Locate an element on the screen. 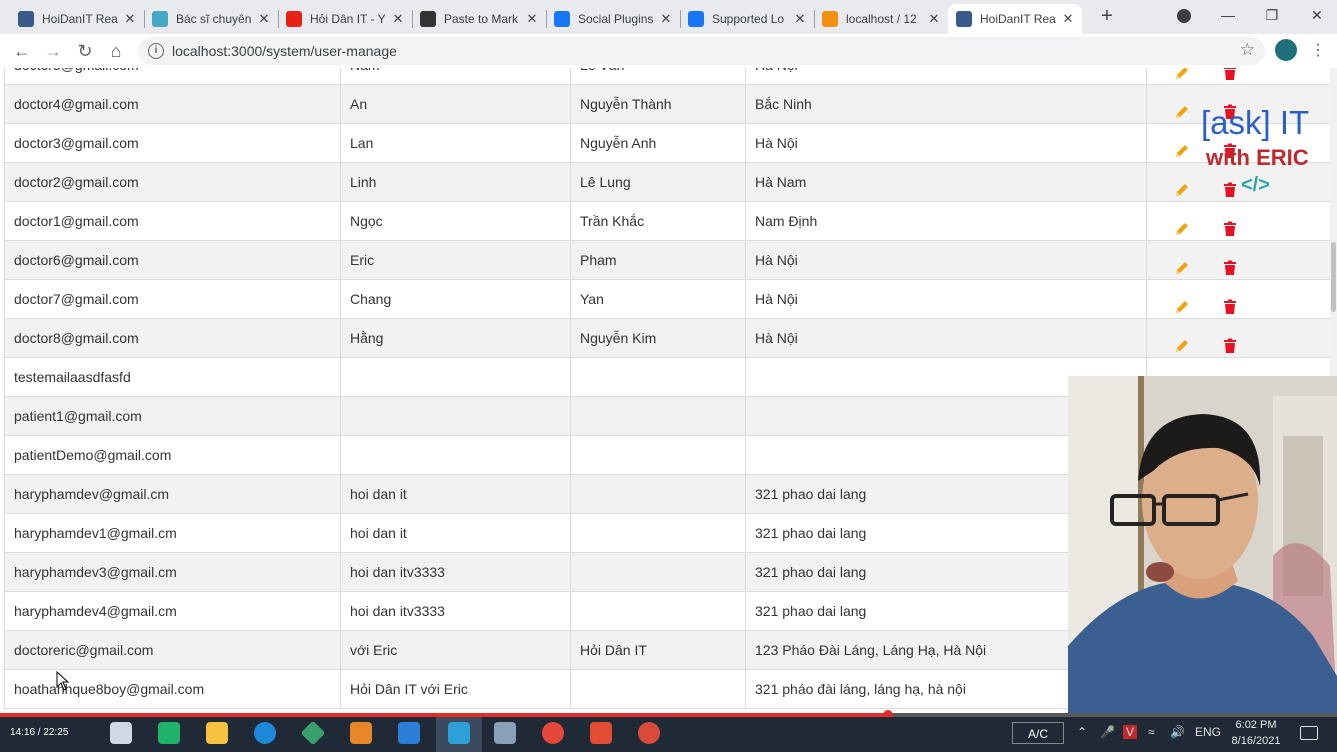 The image size is (1337, 752). browser-tab: Social Plugins ✕ is located at coordinates (613, 19).